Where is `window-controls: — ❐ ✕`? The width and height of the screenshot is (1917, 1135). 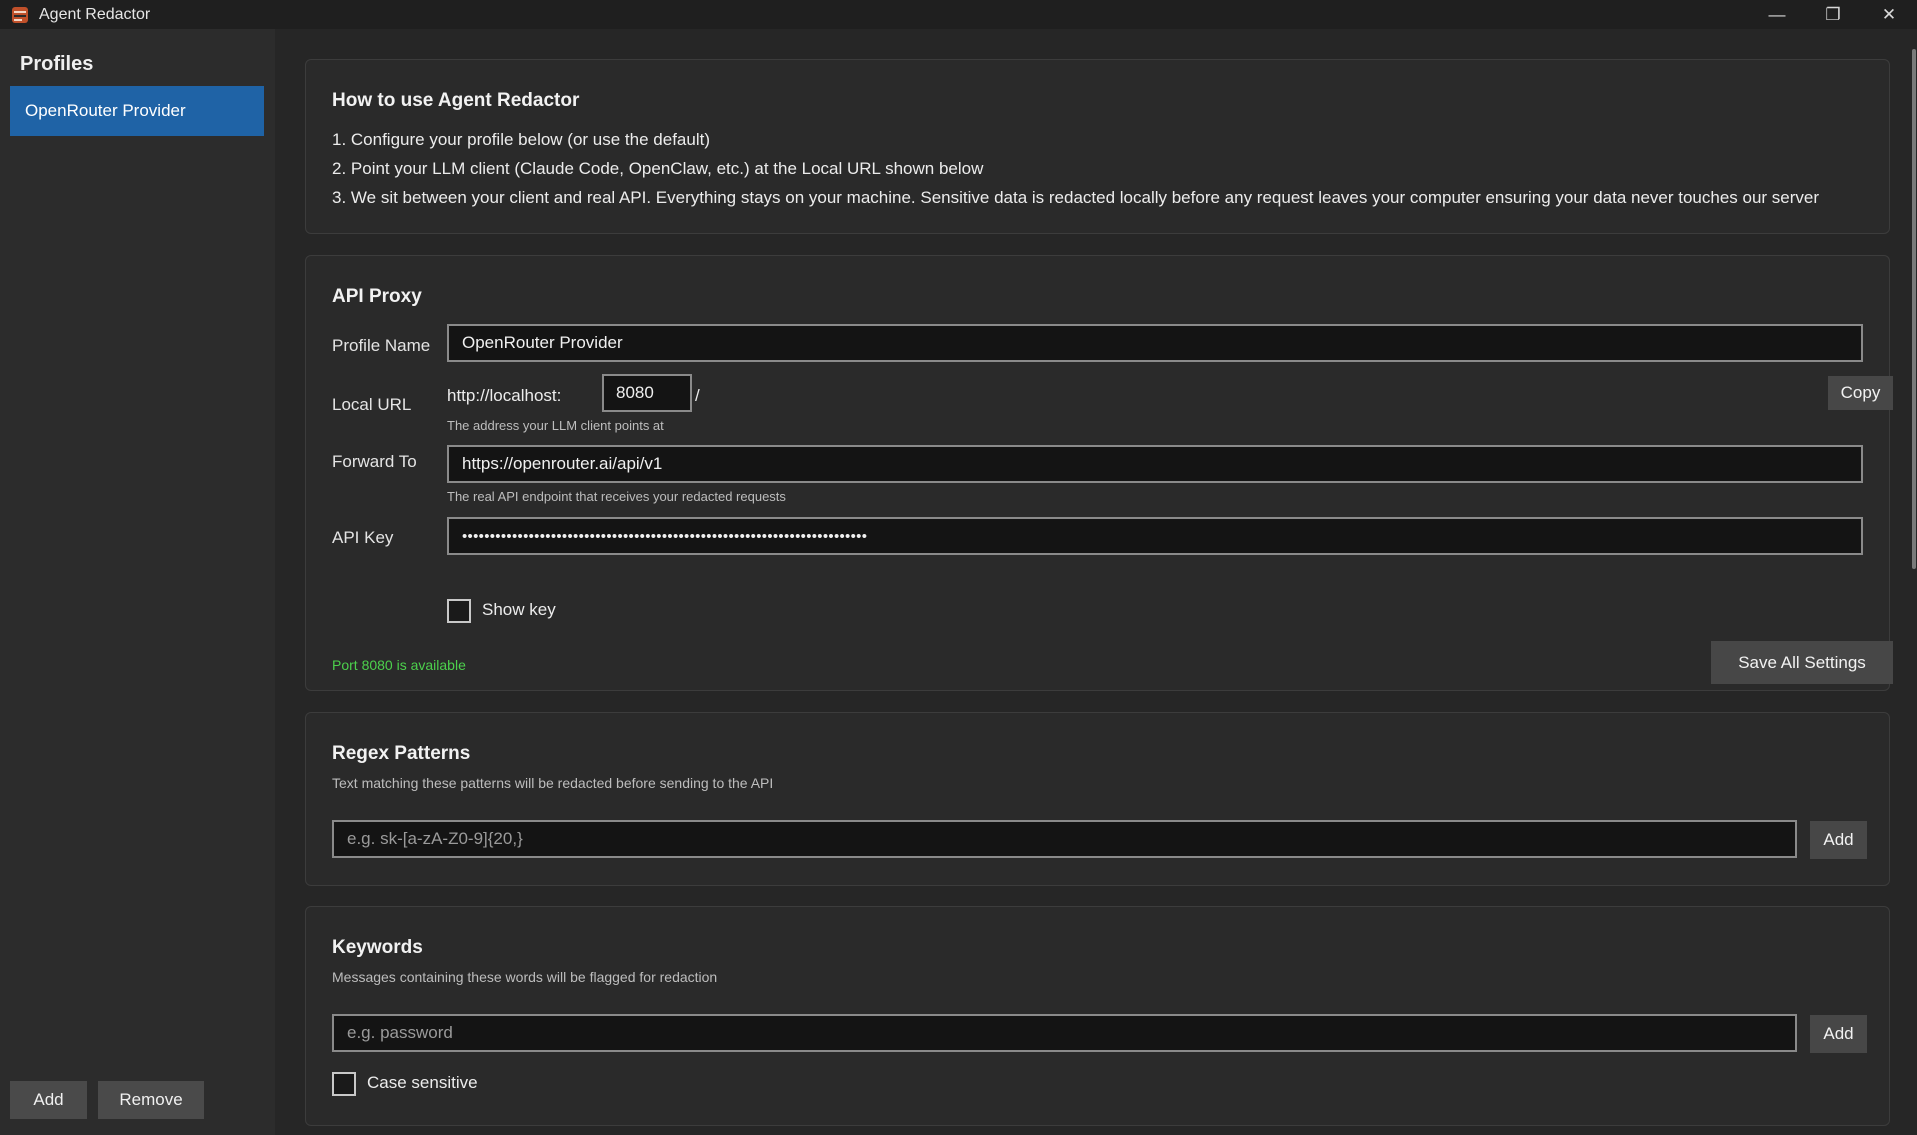 window-controls: — ❐ ✕ is located at coordinates (1833, 14).